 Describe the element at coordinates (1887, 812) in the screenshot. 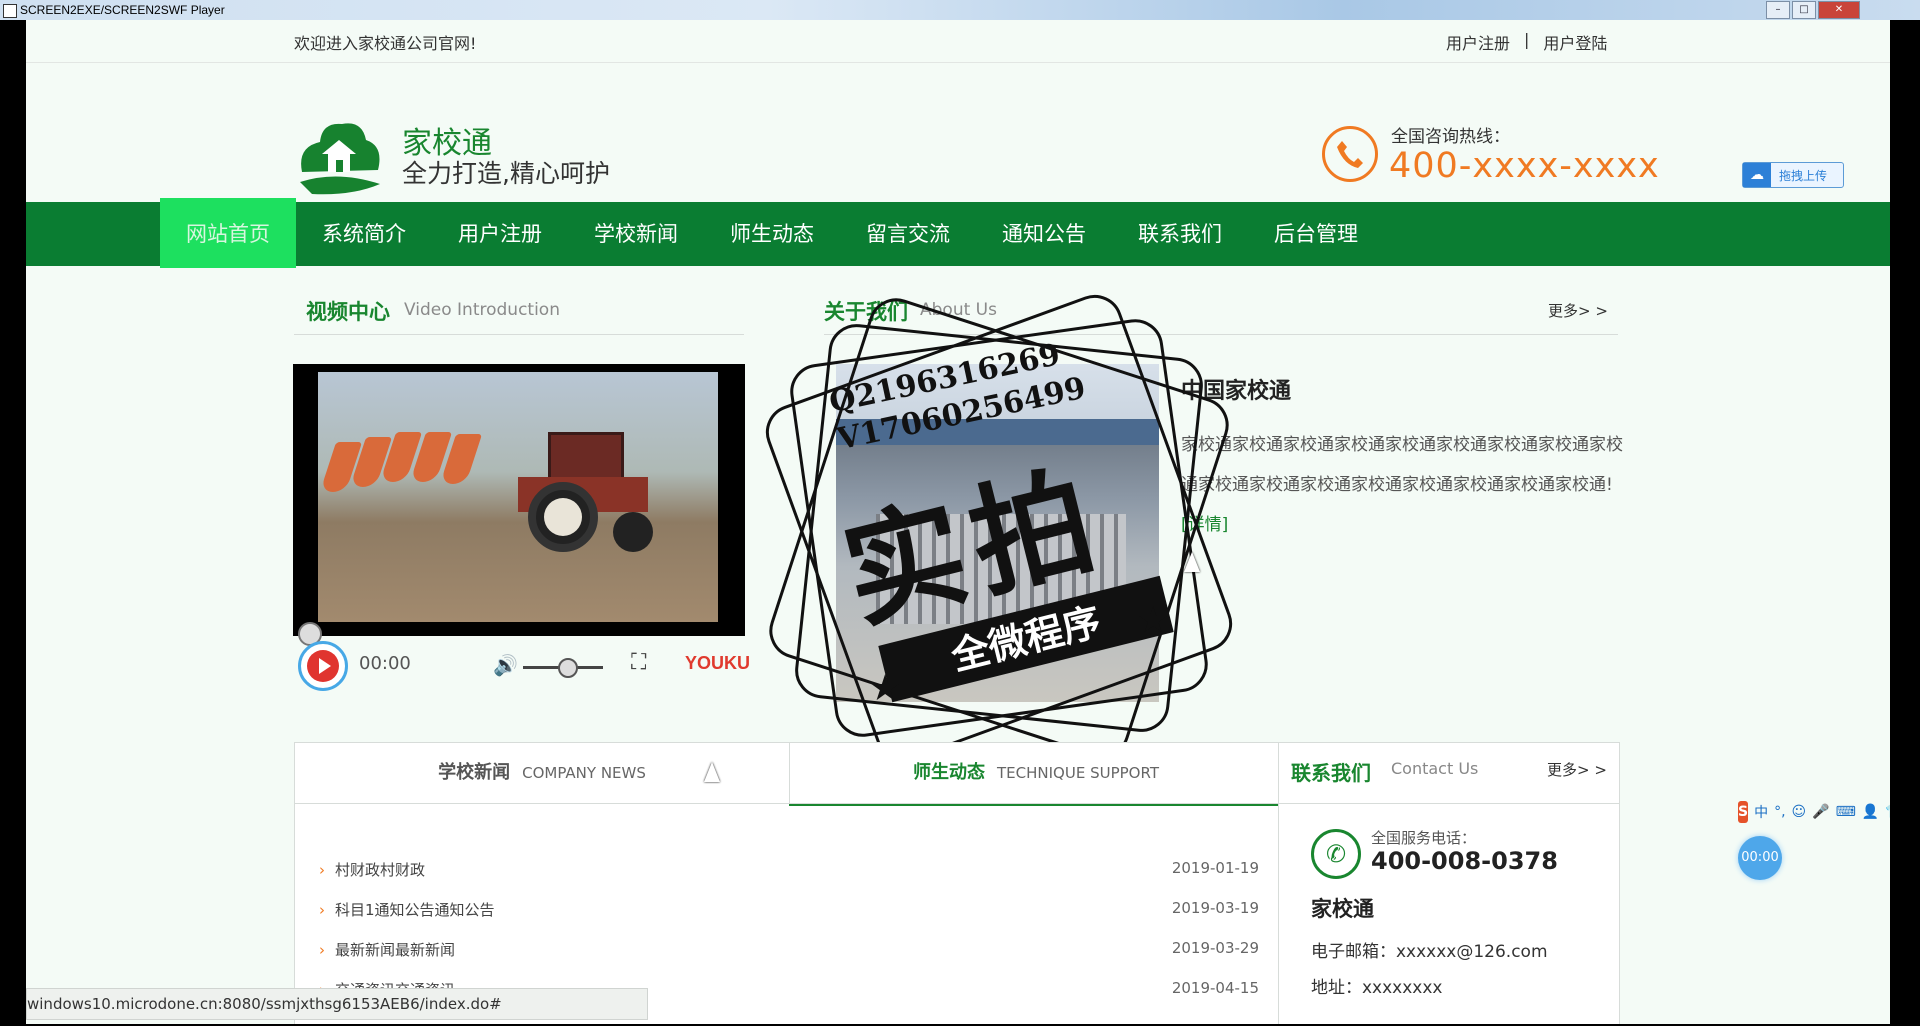

I see `shirt-icon: 👕` at that location.